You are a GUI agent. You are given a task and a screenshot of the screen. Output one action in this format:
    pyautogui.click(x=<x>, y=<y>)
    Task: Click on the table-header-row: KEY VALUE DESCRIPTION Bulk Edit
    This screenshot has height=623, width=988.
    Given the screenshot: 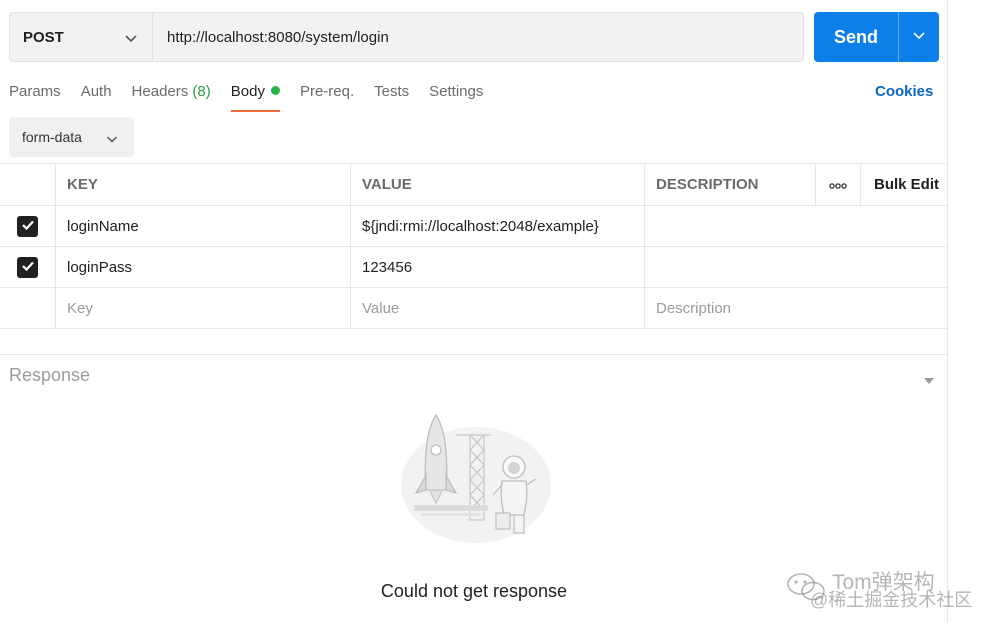 What is the action you would take?
    pyautogui.click(x=474, y=185)
    